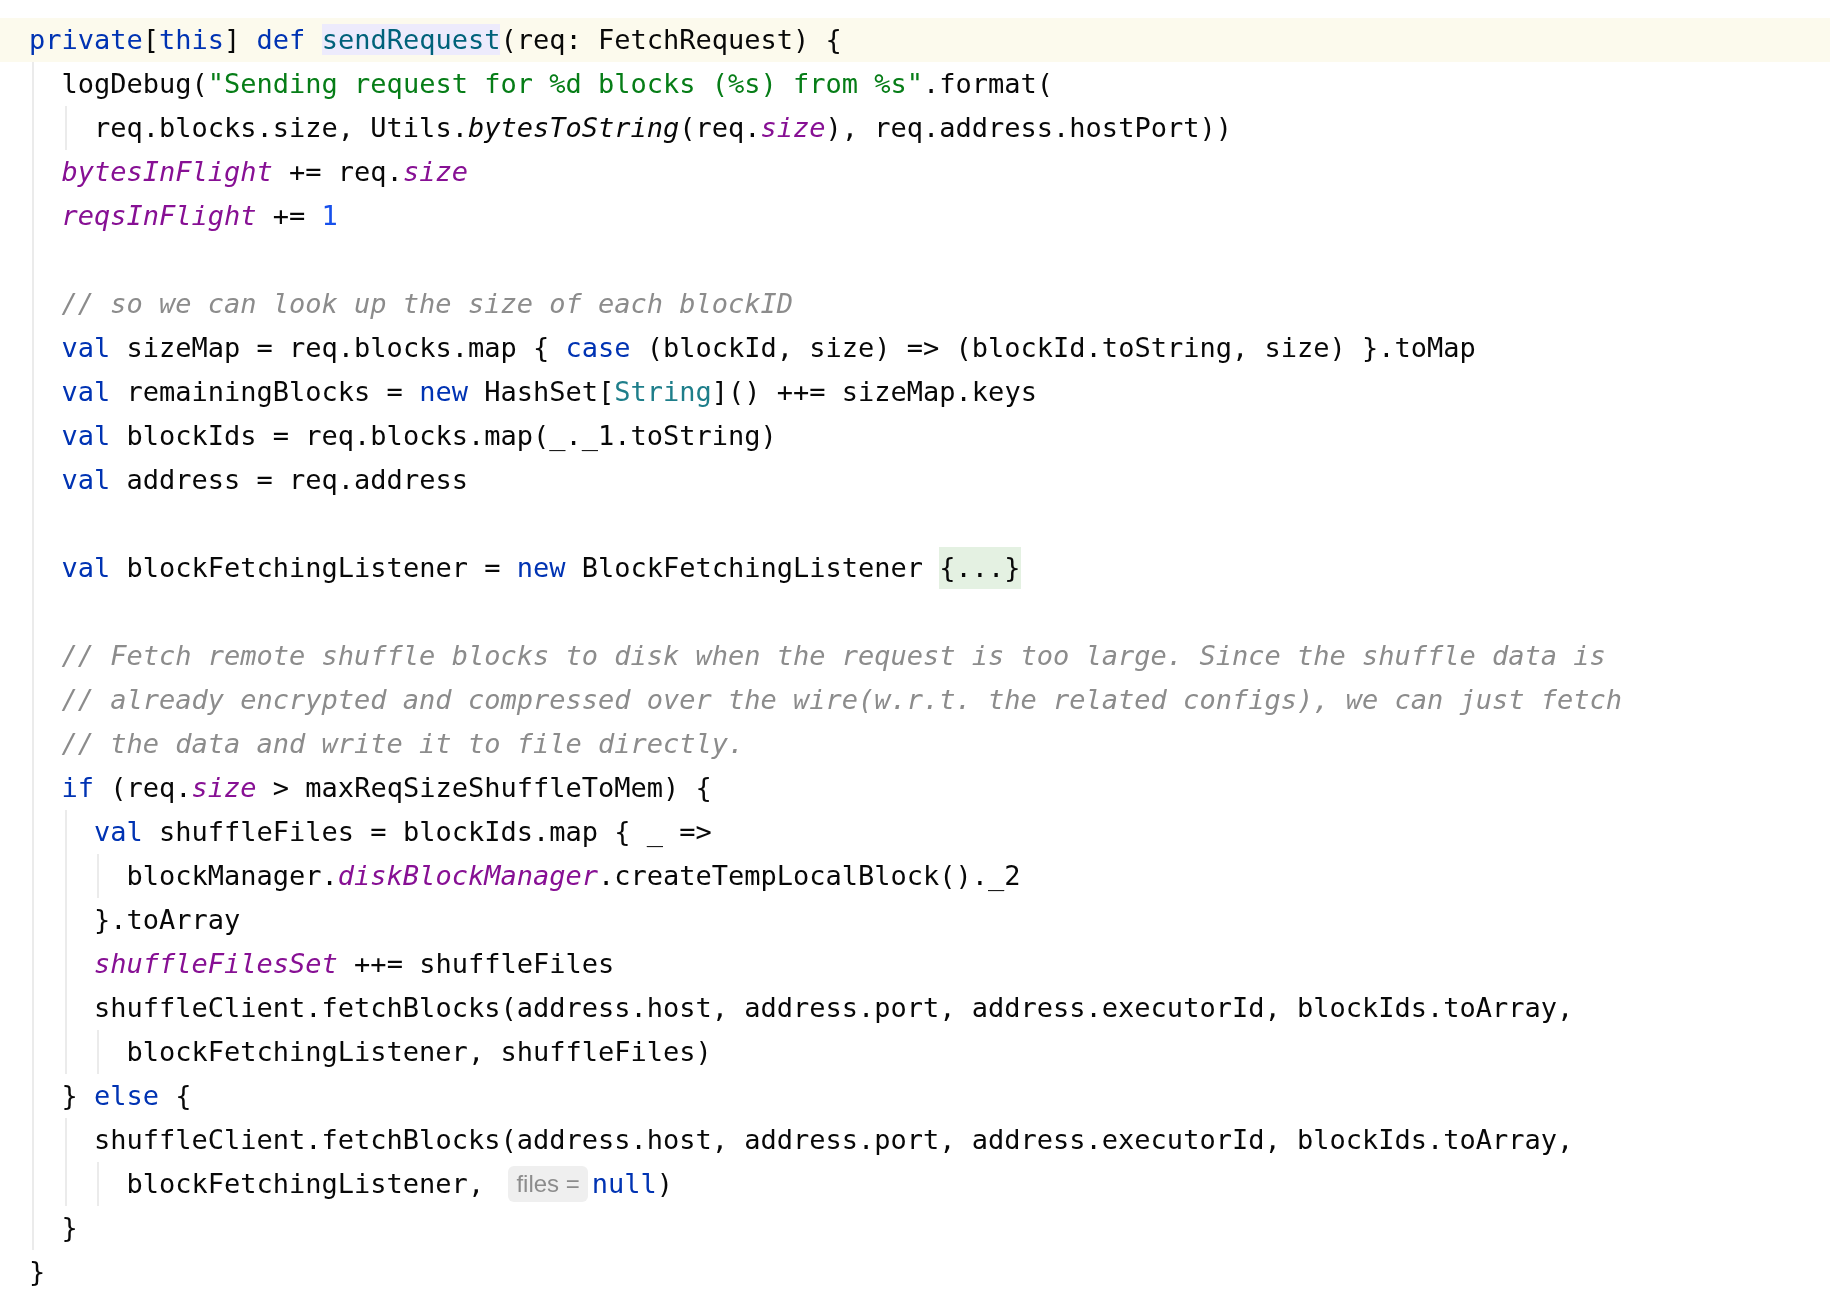  I want to click on code-text: // already encrypted and compressed over the wire(w.r.t. the related configs), we can just fetch, so click(841, 700).